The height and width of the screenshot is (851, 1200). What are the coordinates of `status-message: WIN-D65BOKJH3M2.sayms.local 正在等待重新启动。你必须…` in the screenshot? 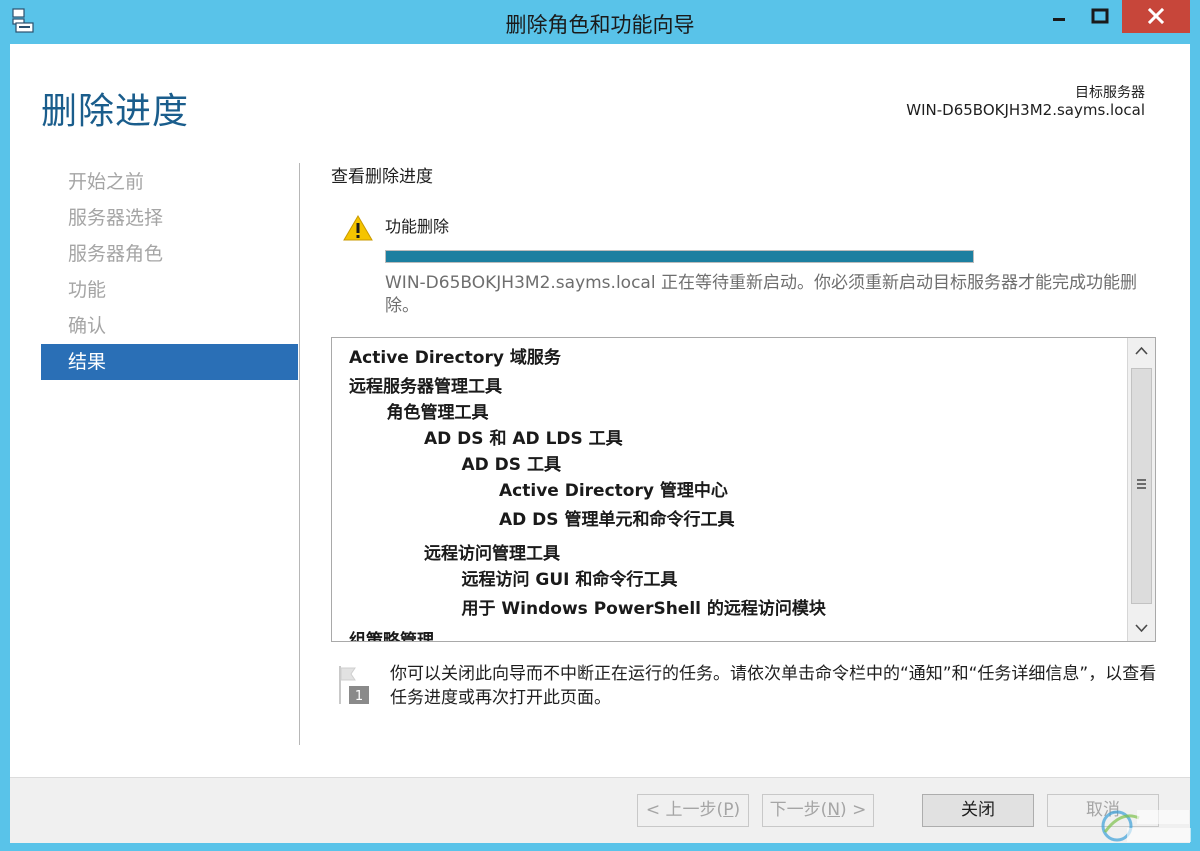 It's located at (761, 294).